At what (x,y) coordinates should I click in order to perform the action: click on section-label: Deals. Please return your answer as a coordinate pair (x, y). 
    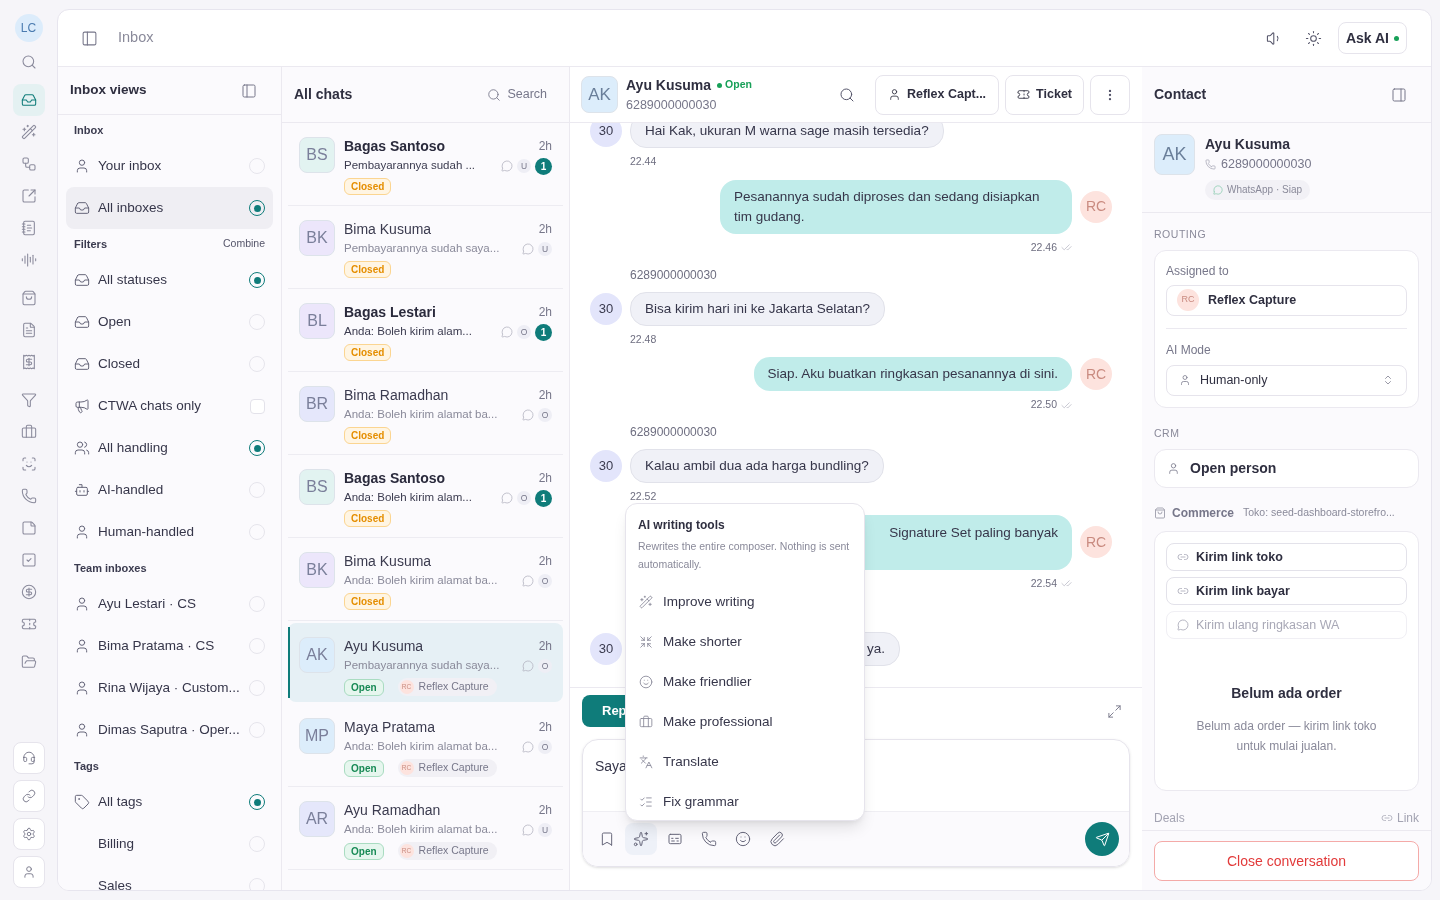
    Looking at the image, I should click on (1169, 819).